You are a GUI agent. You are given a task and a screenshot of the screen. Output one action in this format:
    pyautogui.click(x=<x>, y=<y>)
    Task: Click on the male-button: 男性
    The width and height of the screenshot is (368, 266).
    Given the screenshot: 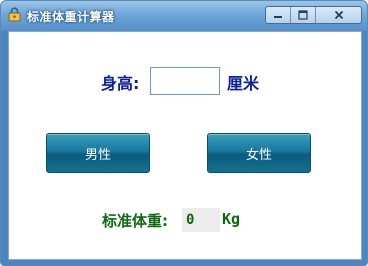 What is the action you would take?
    pyautogui.click(x=98, y=153)
    